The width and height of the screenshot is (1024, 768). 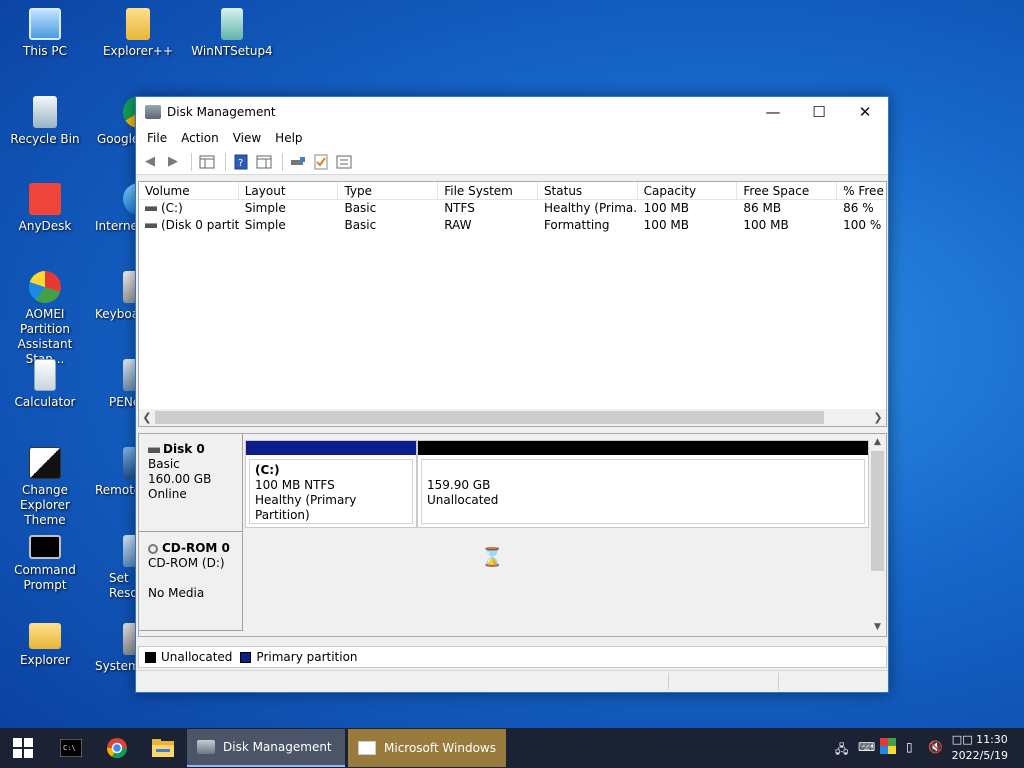 I want to click on desktop-icon-anydesk: AnyDesk, so click(x=45, y=208).